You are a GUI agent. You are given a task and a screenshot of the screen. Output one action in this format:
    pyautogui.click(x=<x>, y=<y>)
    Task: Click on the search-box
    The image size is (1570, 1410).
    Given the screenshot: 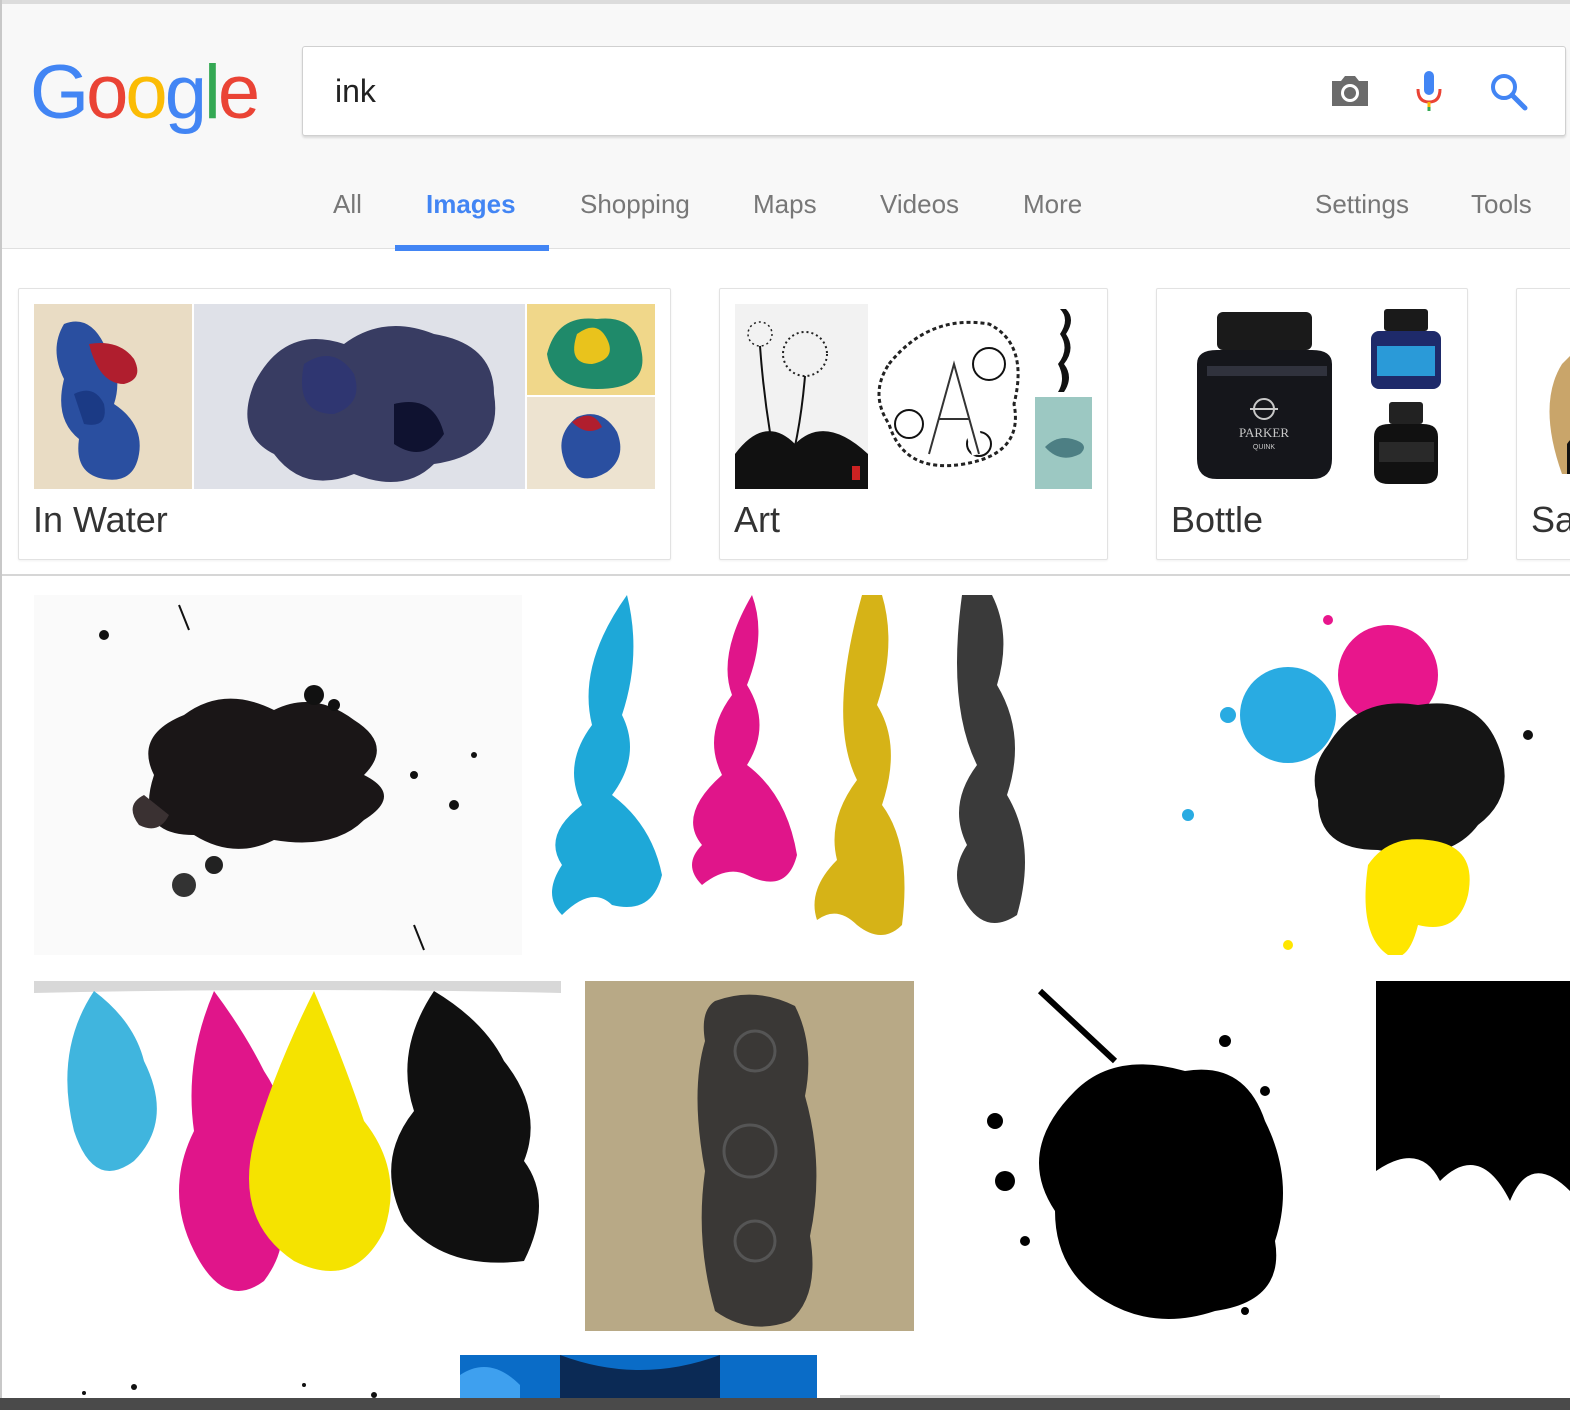 What is the action you would take?
    pyautogui.click(x=934, y=91)
    